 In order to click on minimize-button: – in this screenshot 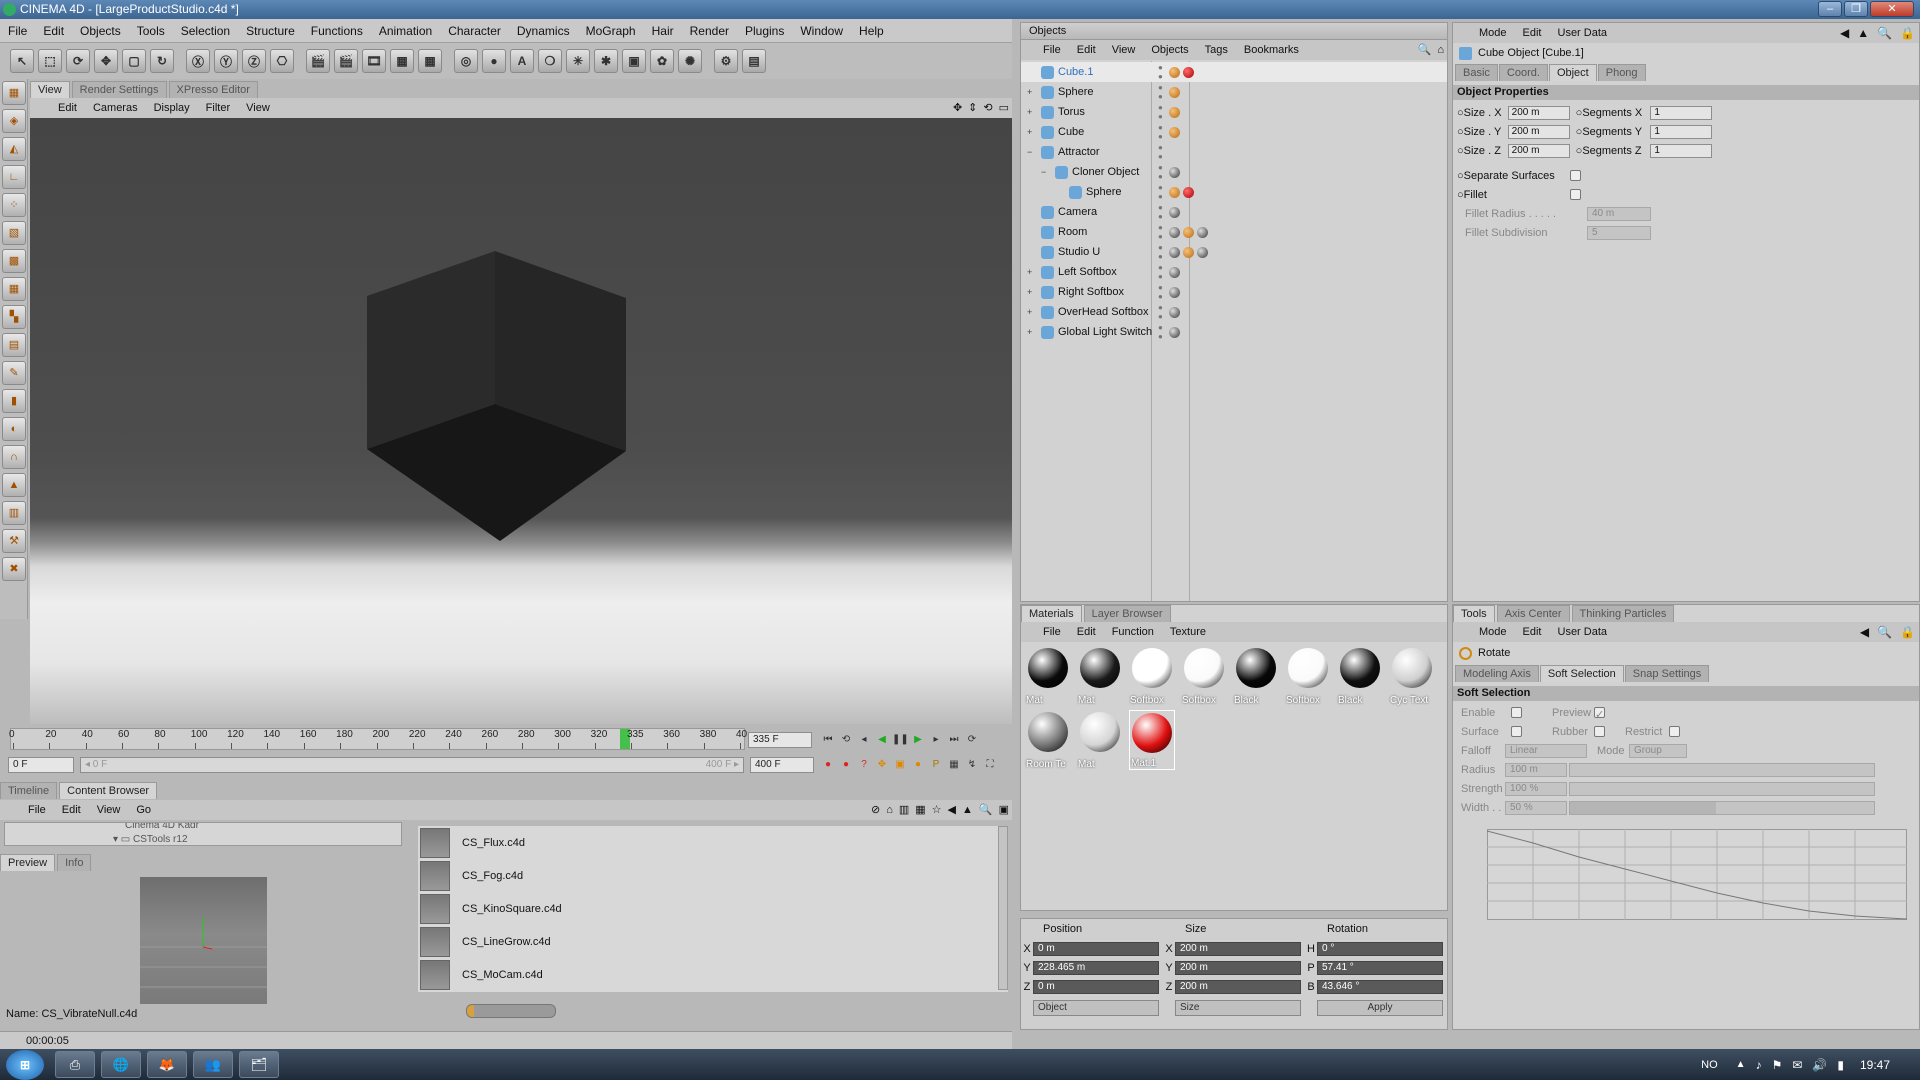, I will do `click(1830, 9)`.